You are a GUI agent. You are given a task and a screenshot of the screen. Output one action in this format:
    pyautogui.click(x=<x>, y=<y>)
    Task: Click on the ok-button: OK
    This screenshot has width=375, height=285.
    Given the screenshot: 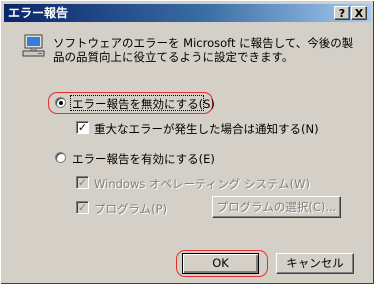 What is the action you would take?
    pyautogui.click(x=220, y=263)
    